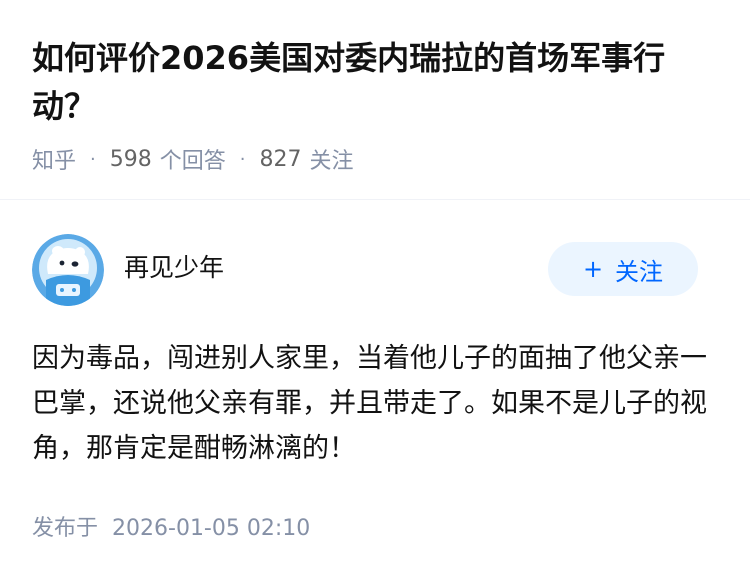  I want to click on source-label: 知乎, so click(54, 159).